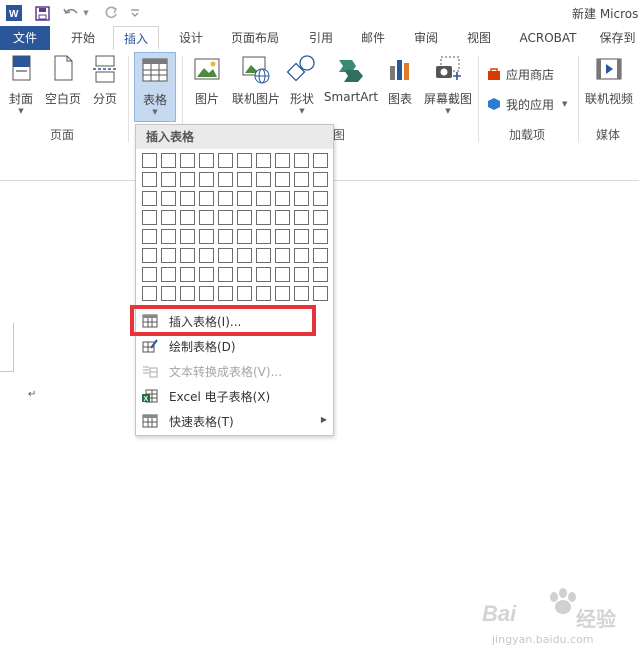 The width and height of the screenshot is (639, 659). Describe the element at coordinates (302, 84) in the screenshot. I see `shapes-button: 形状 ▼` at that location.